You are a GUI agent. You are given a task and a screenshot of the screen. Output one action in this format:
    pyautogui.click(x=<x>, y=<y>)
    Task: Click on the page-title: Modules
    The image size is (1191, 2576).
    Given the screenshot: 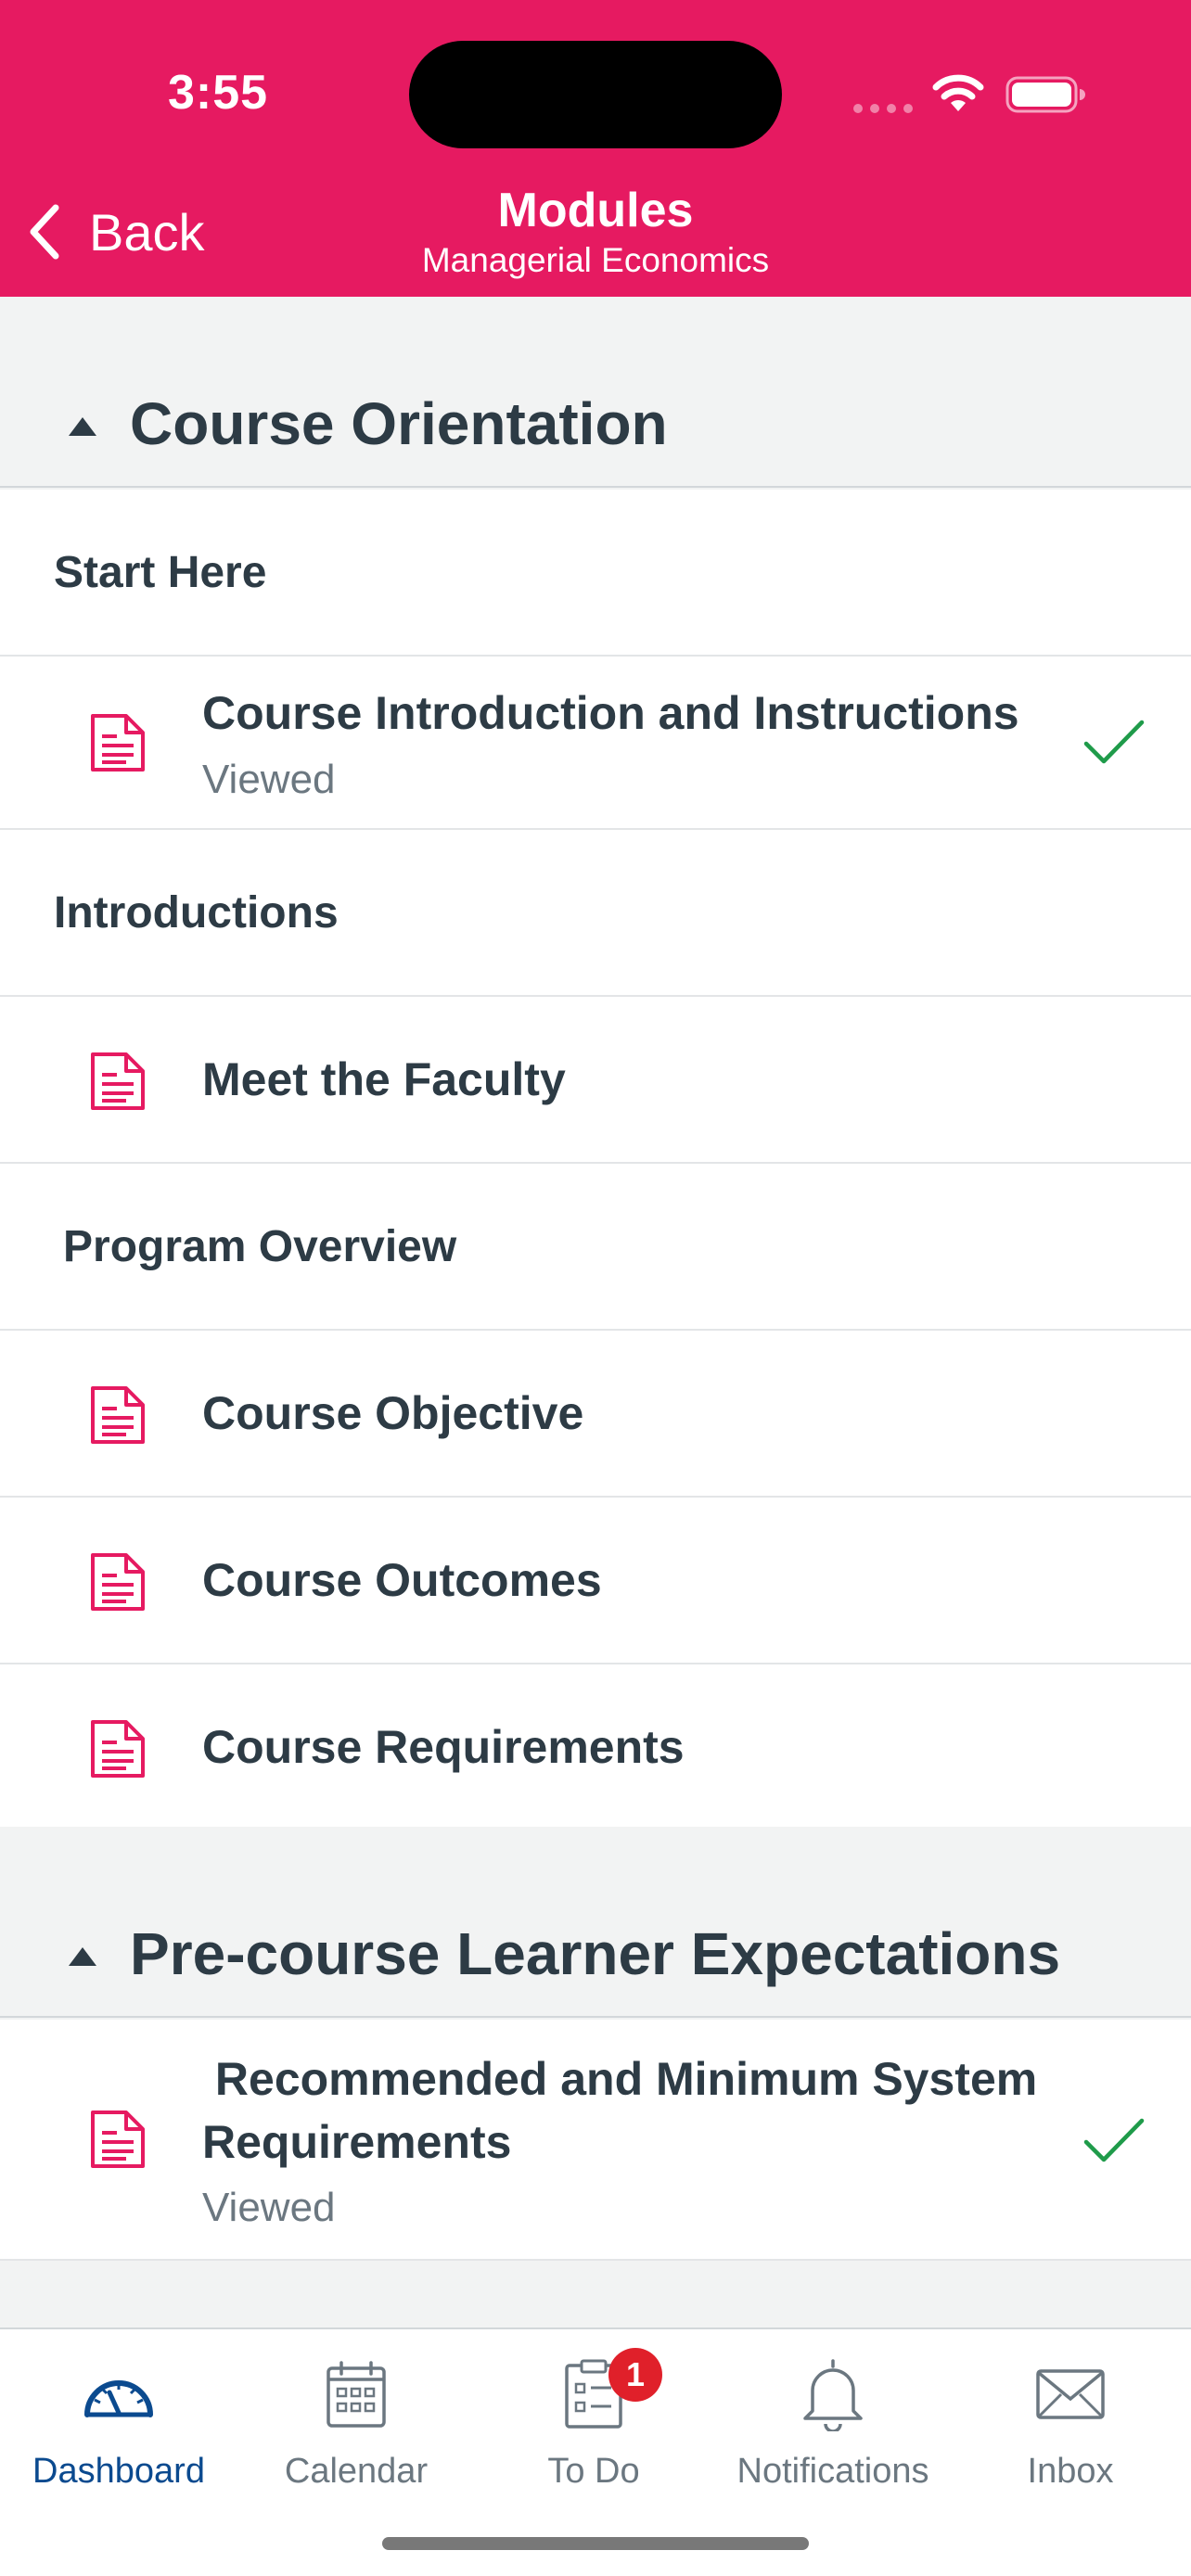 What is the action you would take?
    pyautogui.click(x=595, y=211)
    